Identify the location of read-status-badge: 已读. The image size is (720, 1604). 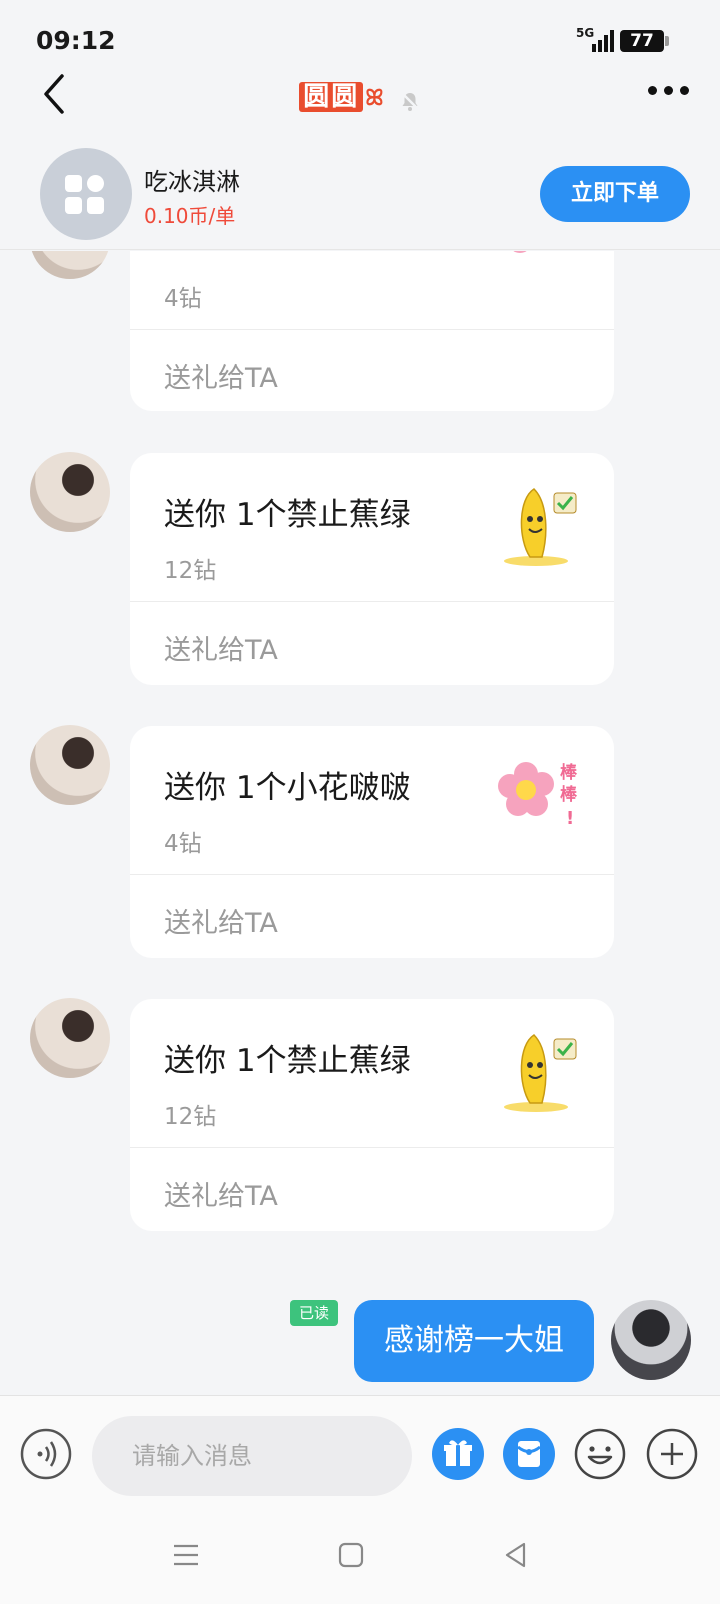
(314, 1313).